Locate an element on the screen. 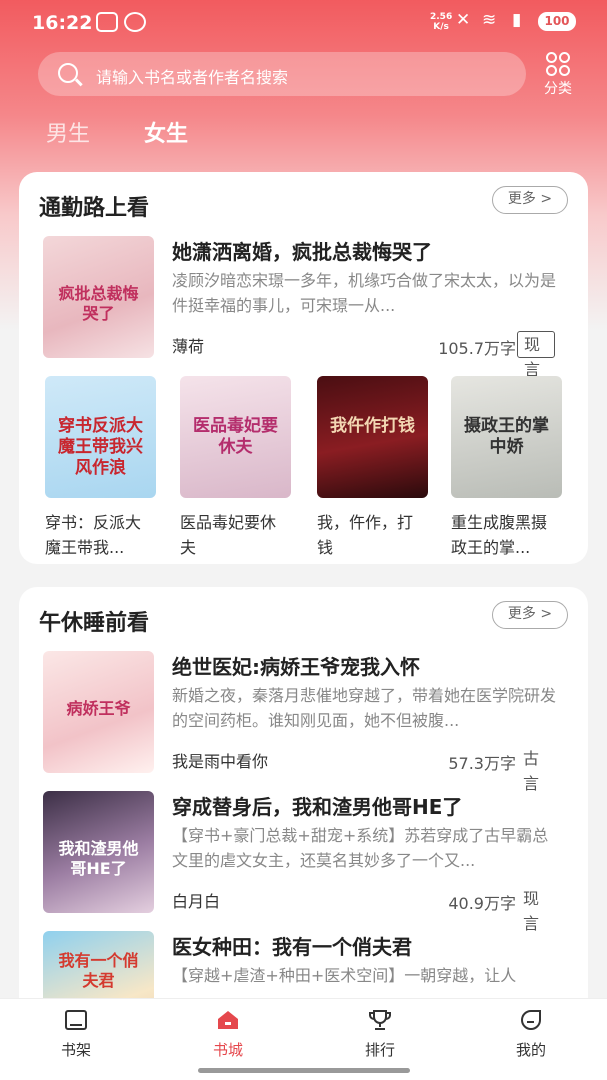 Image resolution: width=607 pixels, height=1080 pixels. cover-text: 病娇王爷 is located at coordinates (98, 708).